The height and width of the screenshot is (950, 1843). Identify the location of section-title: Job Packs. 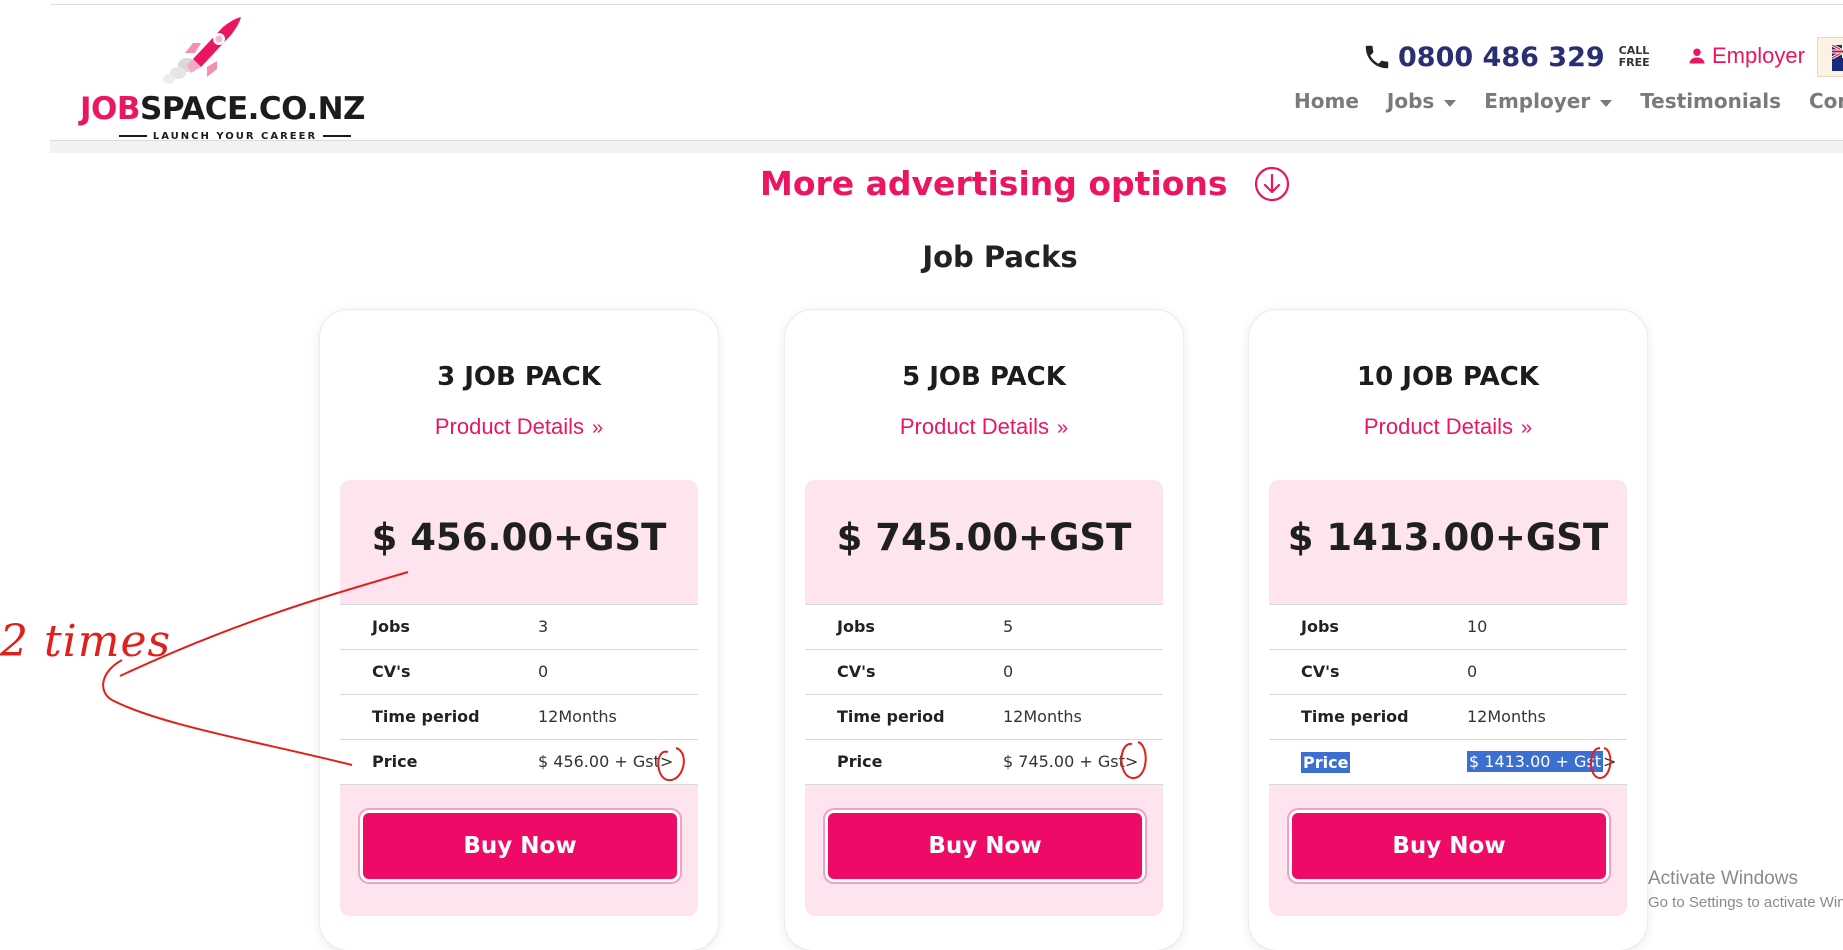
(1000, 257).